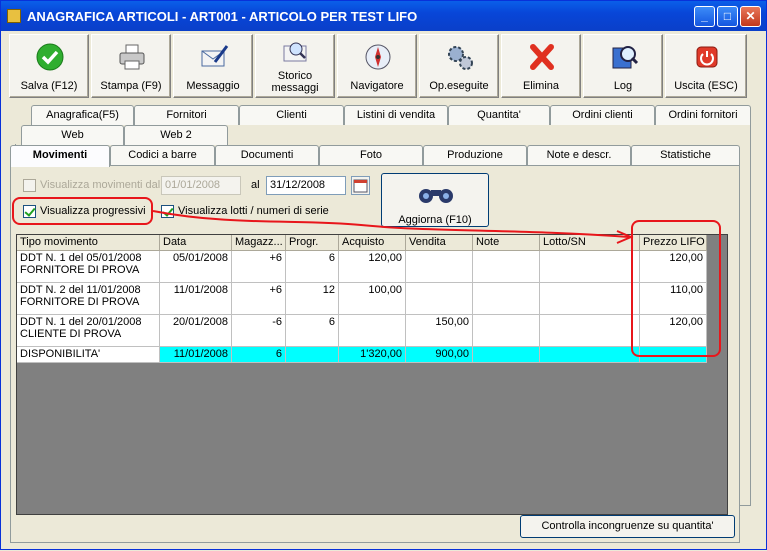 The image size is (767, 551). What do you see at coordinates (80, 302) in the screenshot?
I see `tipo-line-2: FORNITORE DI PROVA` at bounding box center [80, 302].